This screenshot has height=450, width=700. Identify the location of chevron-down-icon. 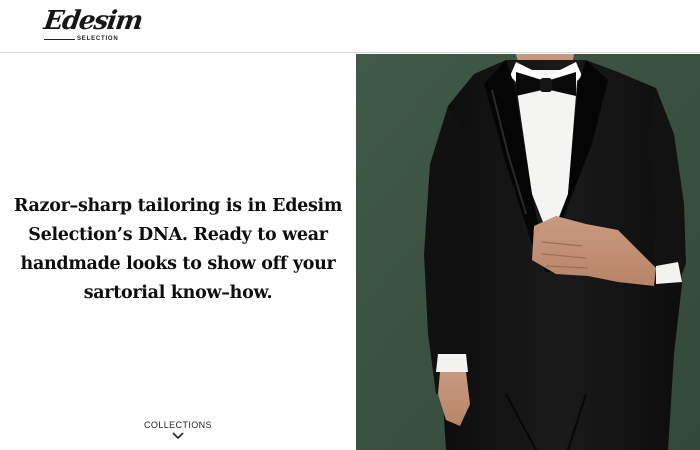
(178, 436).